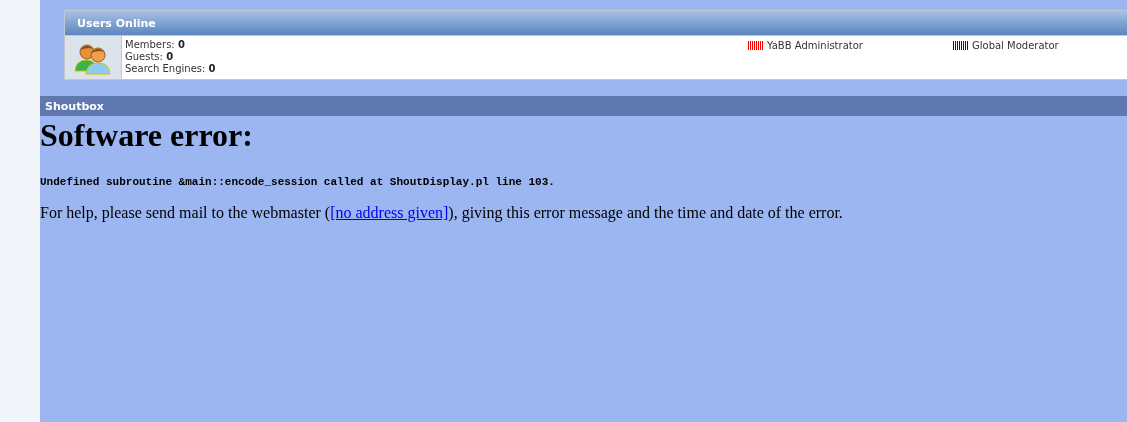 The image size is (1127, 422). Describe the element at coordinates (74, 106) in the screenshot. I see `section-title: Shoutbox` at that location.